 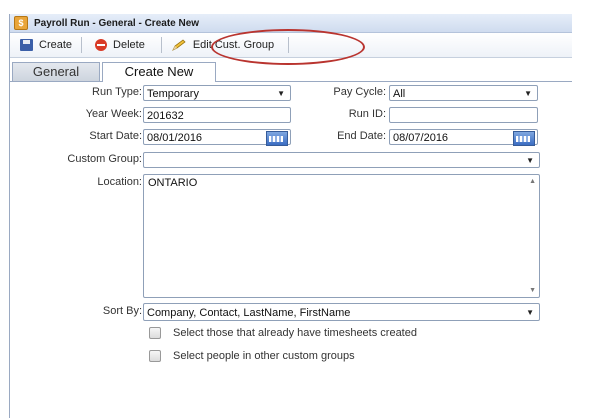 What do you see at coordinates (129, 45) in the screenshot?
I see `delete-button-label: Delete` at bounding box center [129, 45].